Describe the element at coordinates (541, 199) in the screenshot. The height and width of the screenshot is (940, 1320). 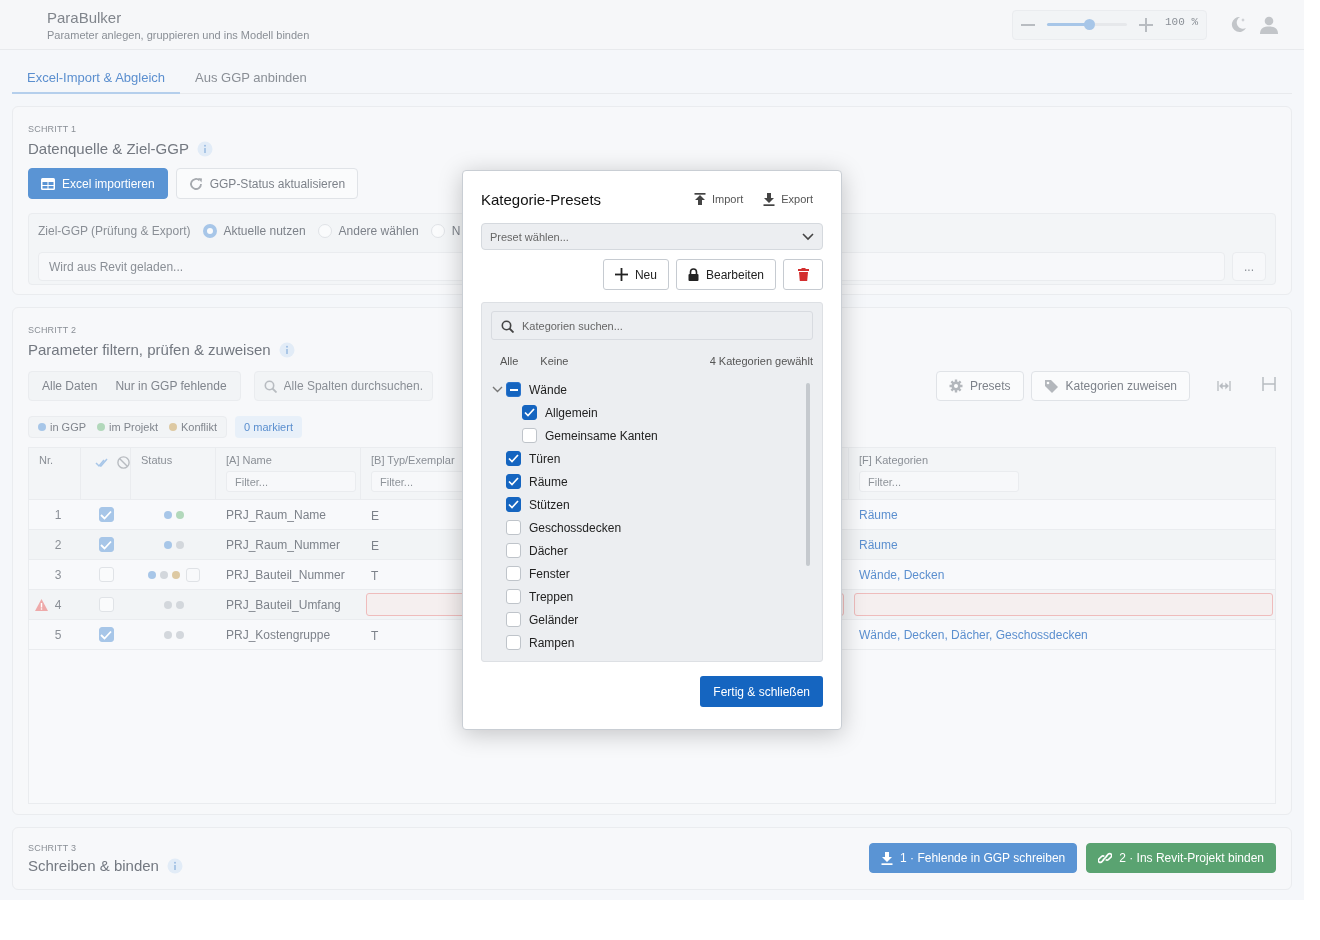
I see `dialog-title: Kategorie-Presets` at that location.